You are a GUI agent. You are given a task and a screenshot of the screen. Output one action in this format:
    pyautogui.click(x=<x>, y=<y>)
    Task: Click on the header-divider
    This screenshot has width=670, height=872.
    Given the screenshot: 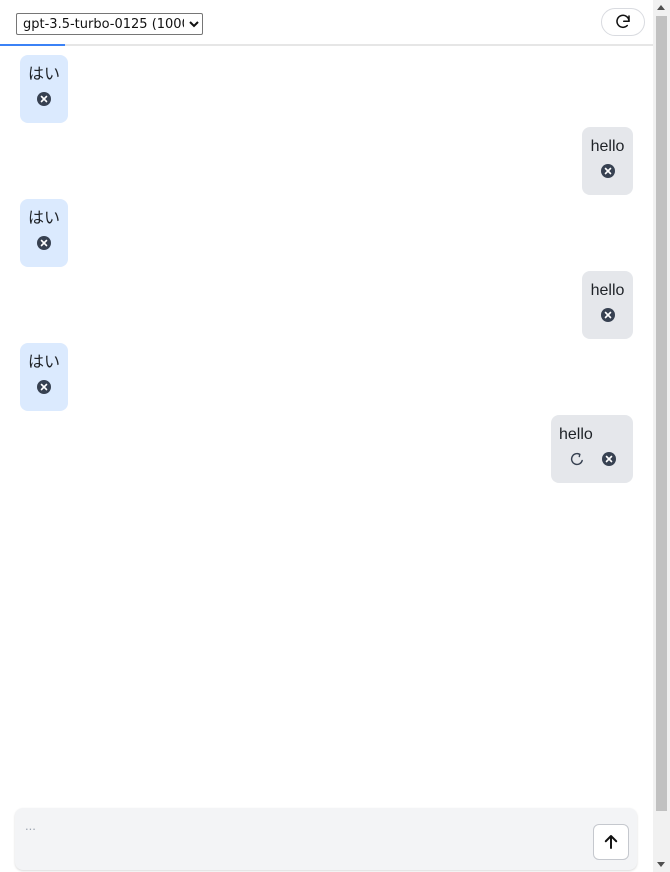 What is the action you would take?
    pyautogui.click(x=326, y=45)
    